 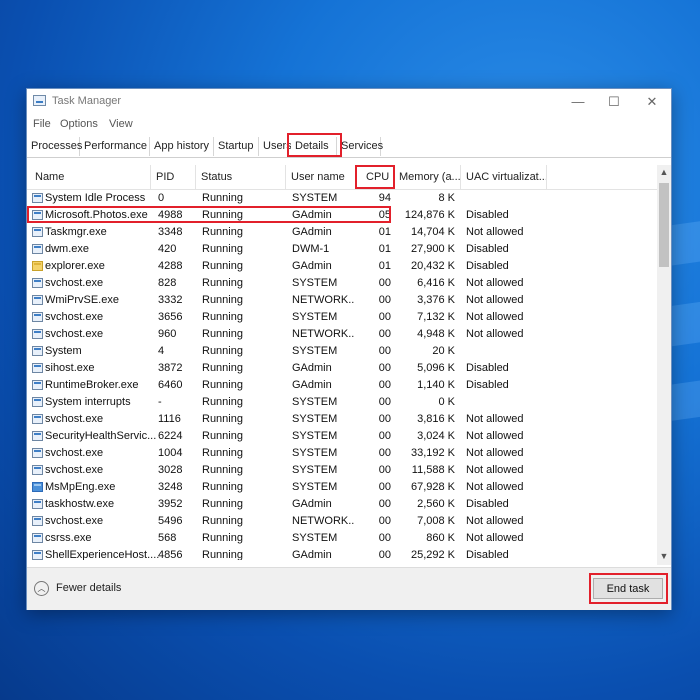 What do you see at coordinates (360, 146) in the screenshot?
I see `tab-services: Services` at bounding box center [360, 146].